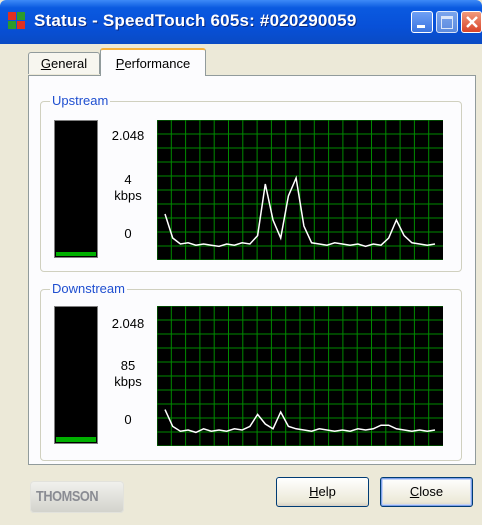 The height and width of the screenshot is (525, 482). What do you see at coordinates (76, 254) in the screenshot?
I see `upstream-meter-fill` at bounding box center [76, 254].